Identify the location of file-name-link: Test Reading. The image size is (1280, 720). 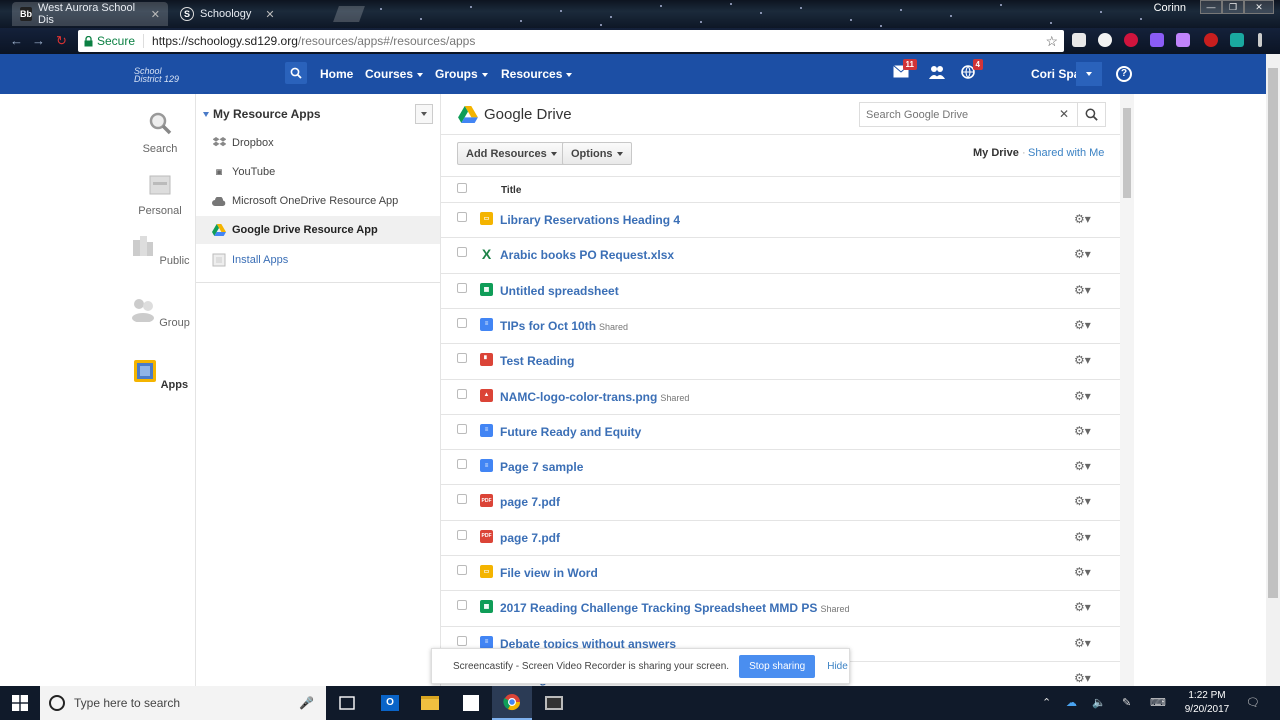
(537, 361).